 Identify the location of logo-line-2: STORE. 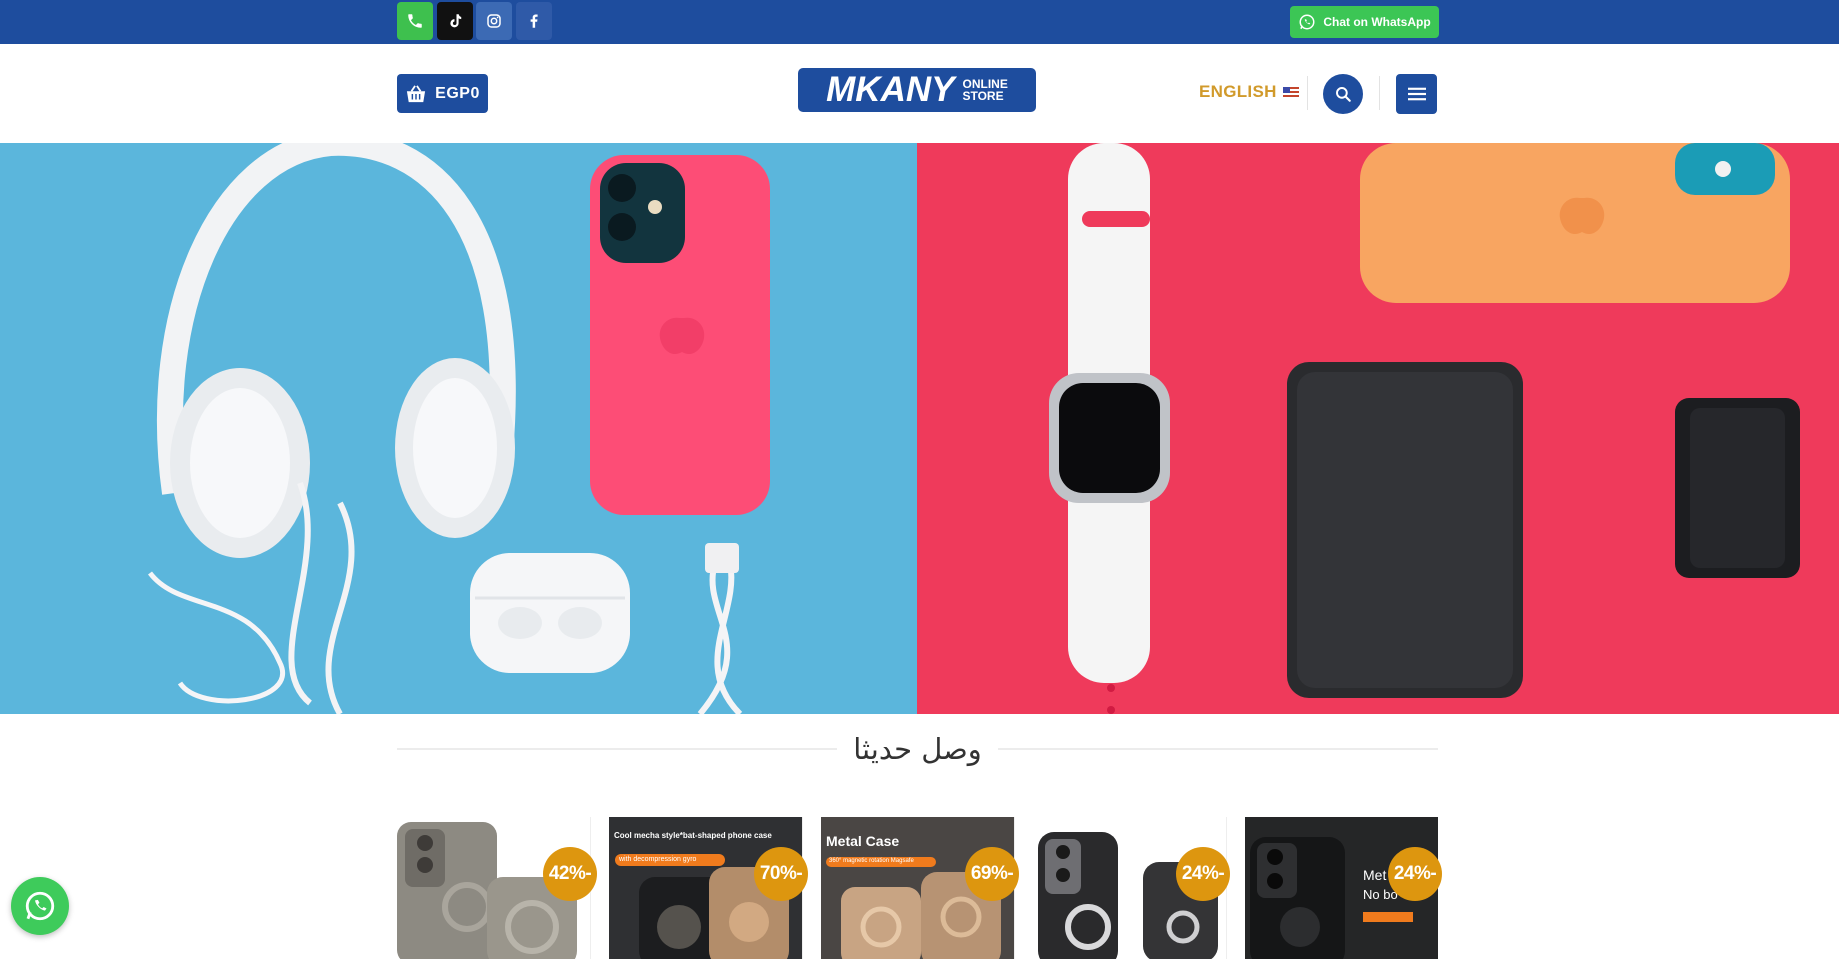
(983, 96).